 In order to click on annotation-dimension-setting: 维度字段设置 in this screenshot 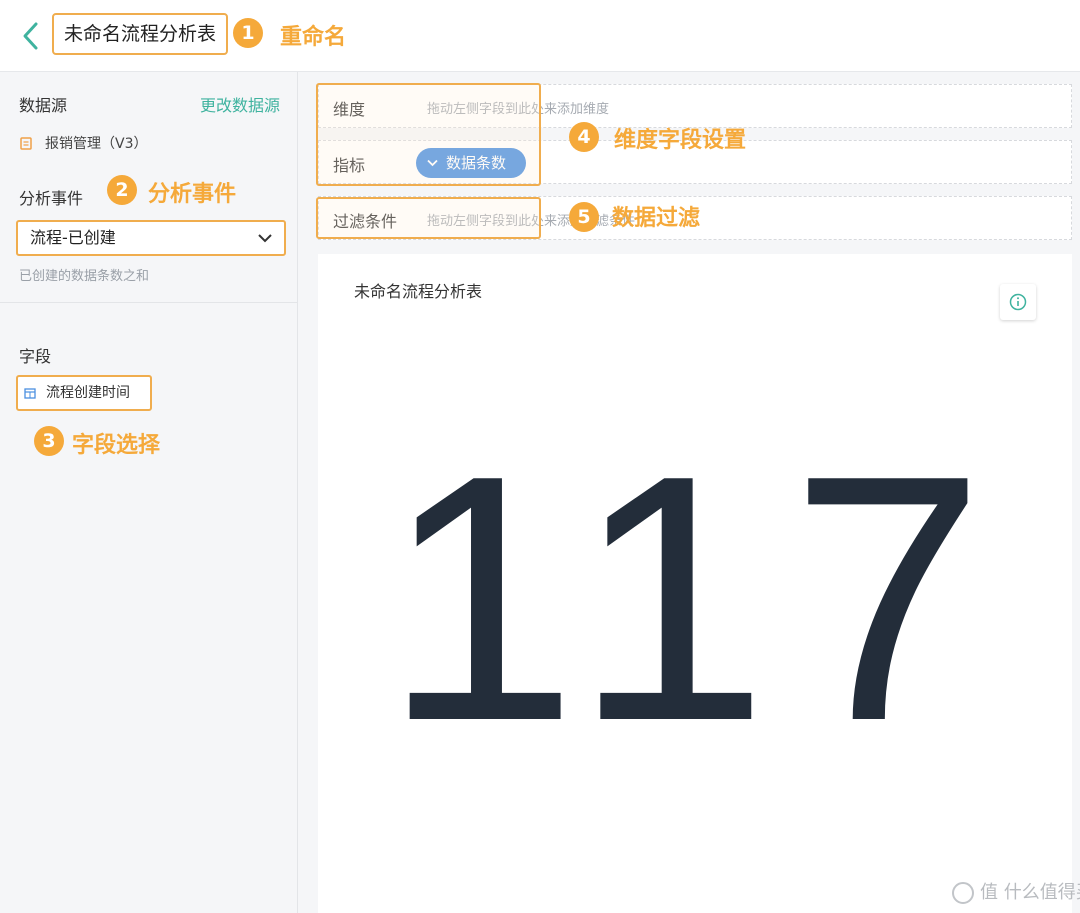, I will do `click(680, 140)`.